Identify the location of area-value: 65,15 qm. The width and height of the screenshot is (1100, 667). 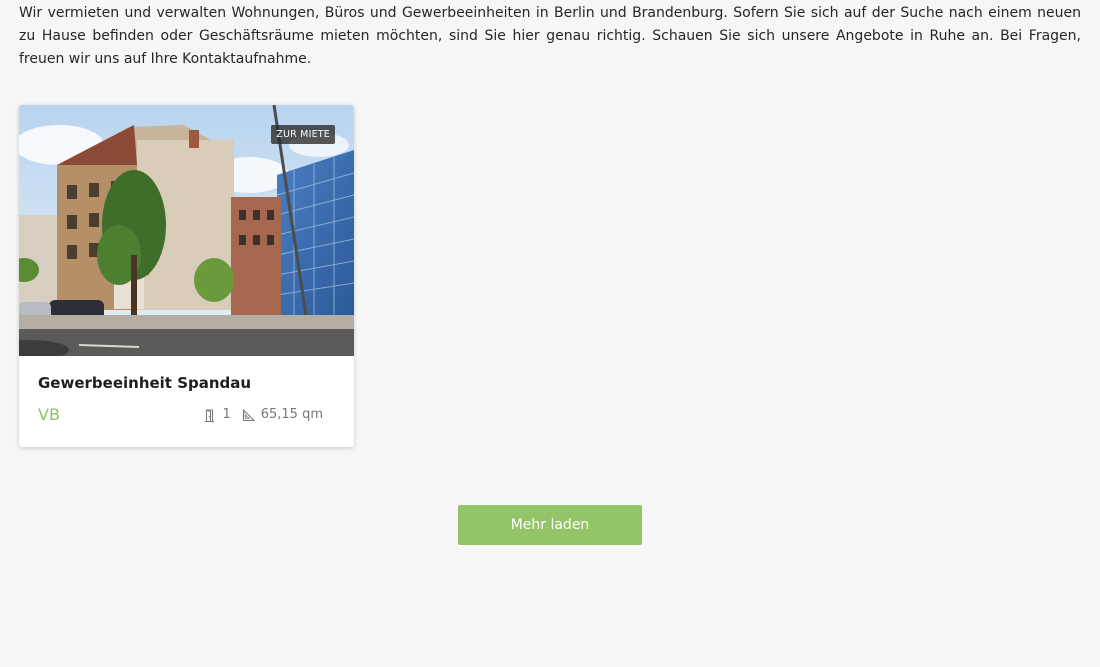
(291, 414).